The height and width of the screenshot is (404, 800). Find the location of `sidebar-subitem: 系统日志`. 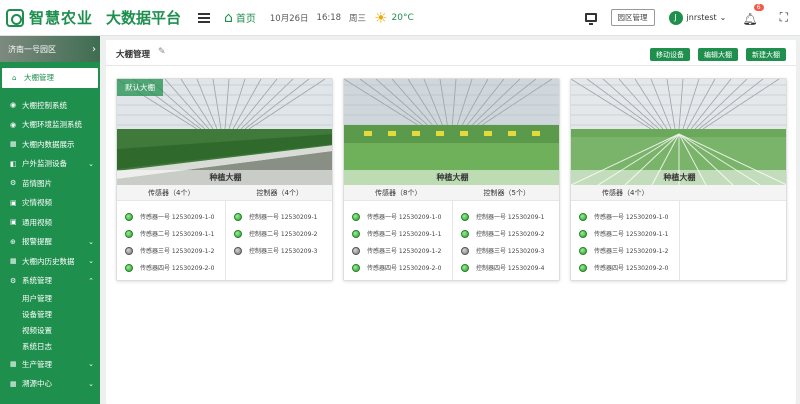

sidebar-subitem: 系统日志 is located at coordinates (50, 347).